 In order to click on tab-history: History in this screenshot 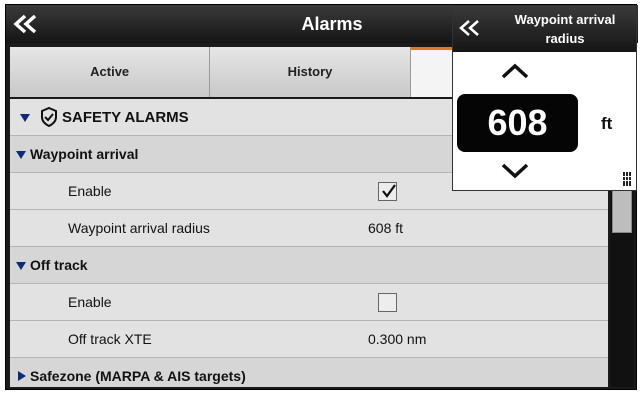, I will do `click(310, 72)`.